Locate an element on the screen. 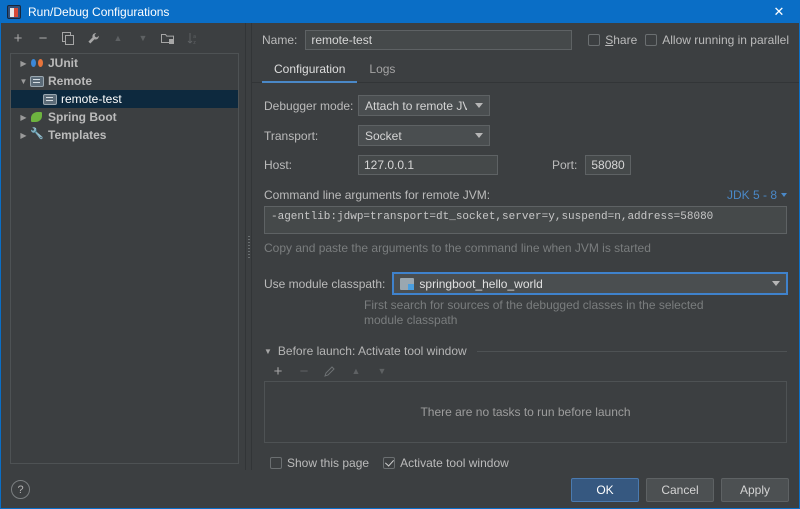 Image resolution: width=800 pixels, height=509 pixels. dialog-footer: ? OK Cancel Apply is located at coordinates (400, 489).